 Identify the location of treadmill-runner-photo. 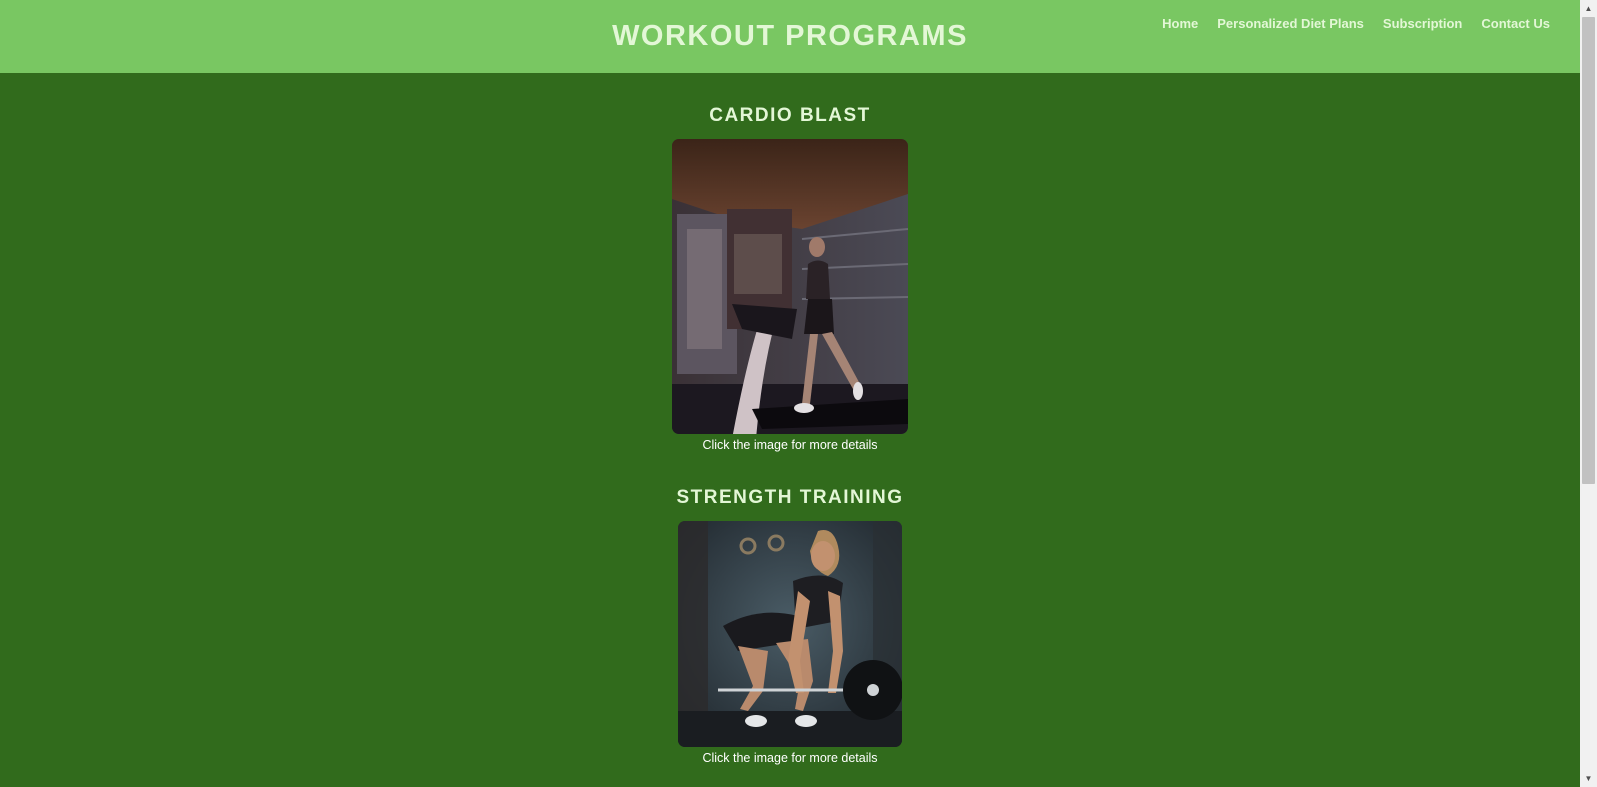
(790, 286).